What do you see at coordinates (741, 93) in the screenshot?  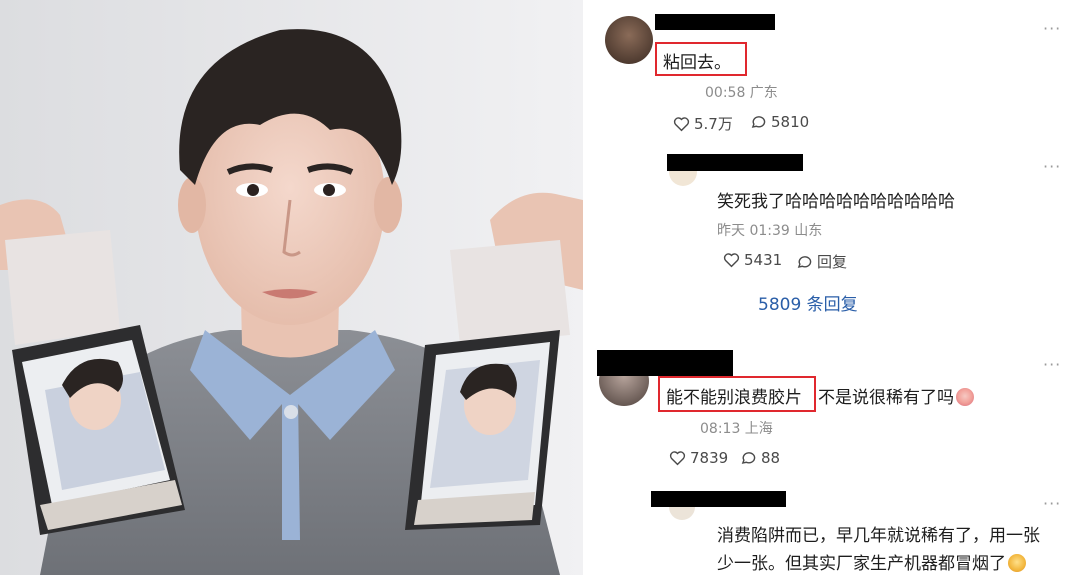 I see `comment-meta: 00:58 广东` at bounding box center [741, 93].